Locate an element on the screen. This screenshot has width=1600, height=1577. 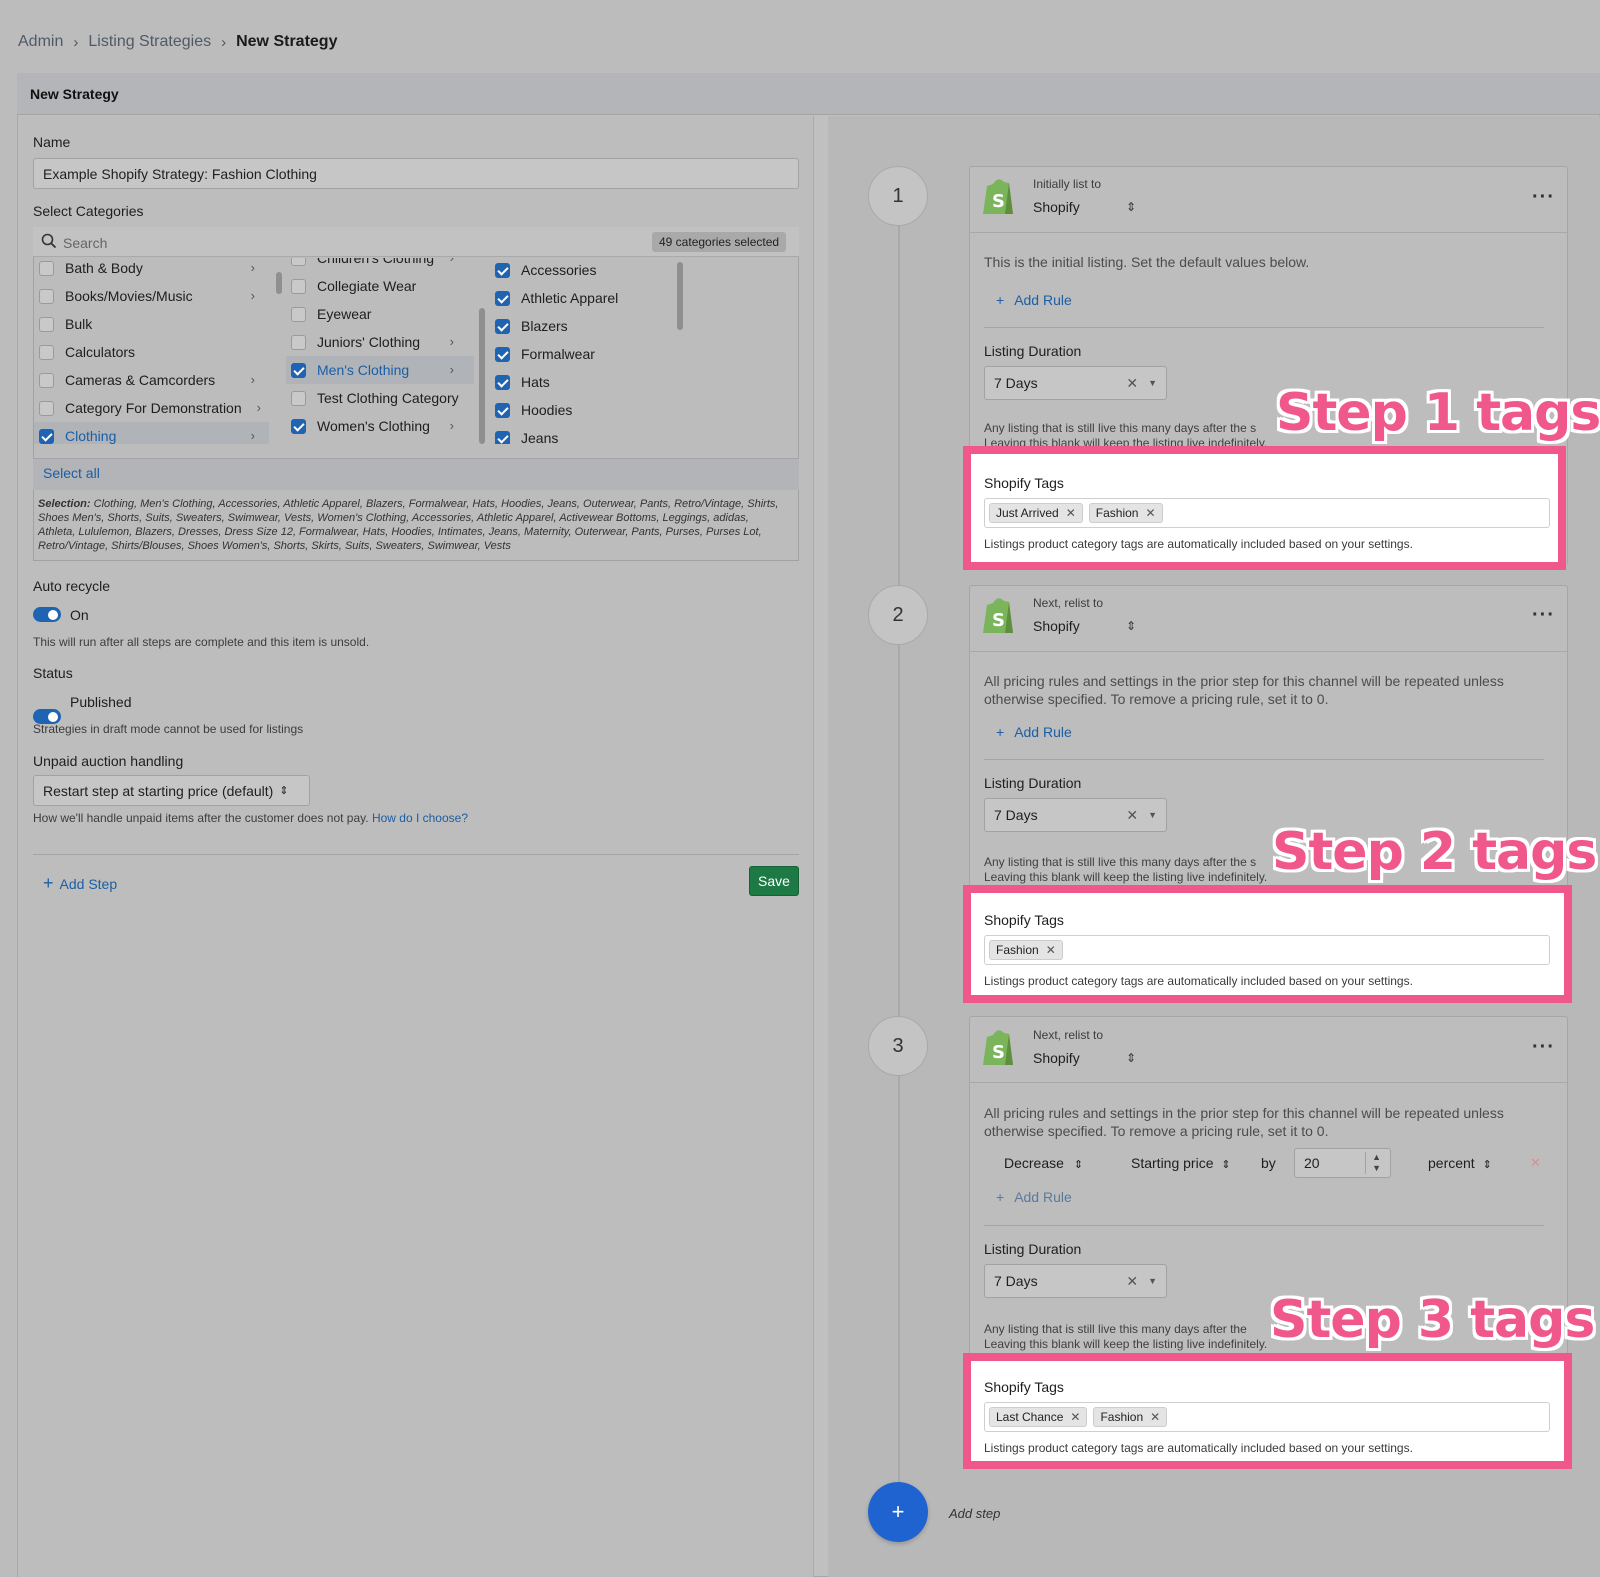
category-item-selected: Clothing › is located at coordinates (151, 433).